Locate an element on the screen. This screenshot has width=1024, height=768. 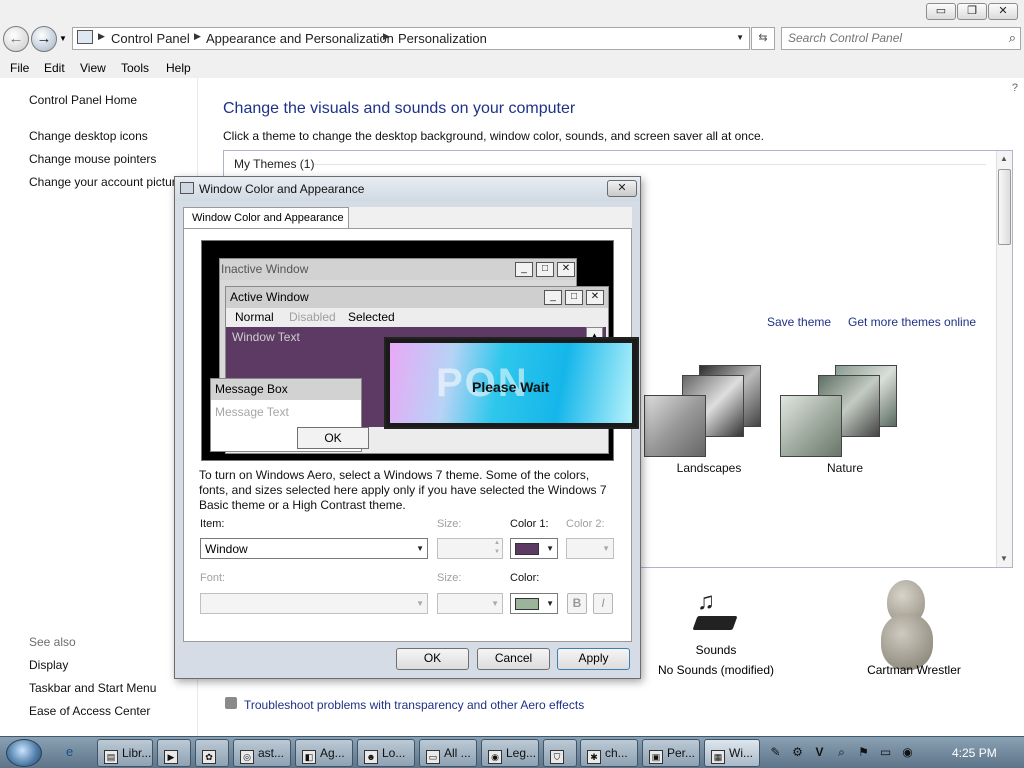
screensaver-label: Cartman Wrestler is located at coordinates (914, 670).